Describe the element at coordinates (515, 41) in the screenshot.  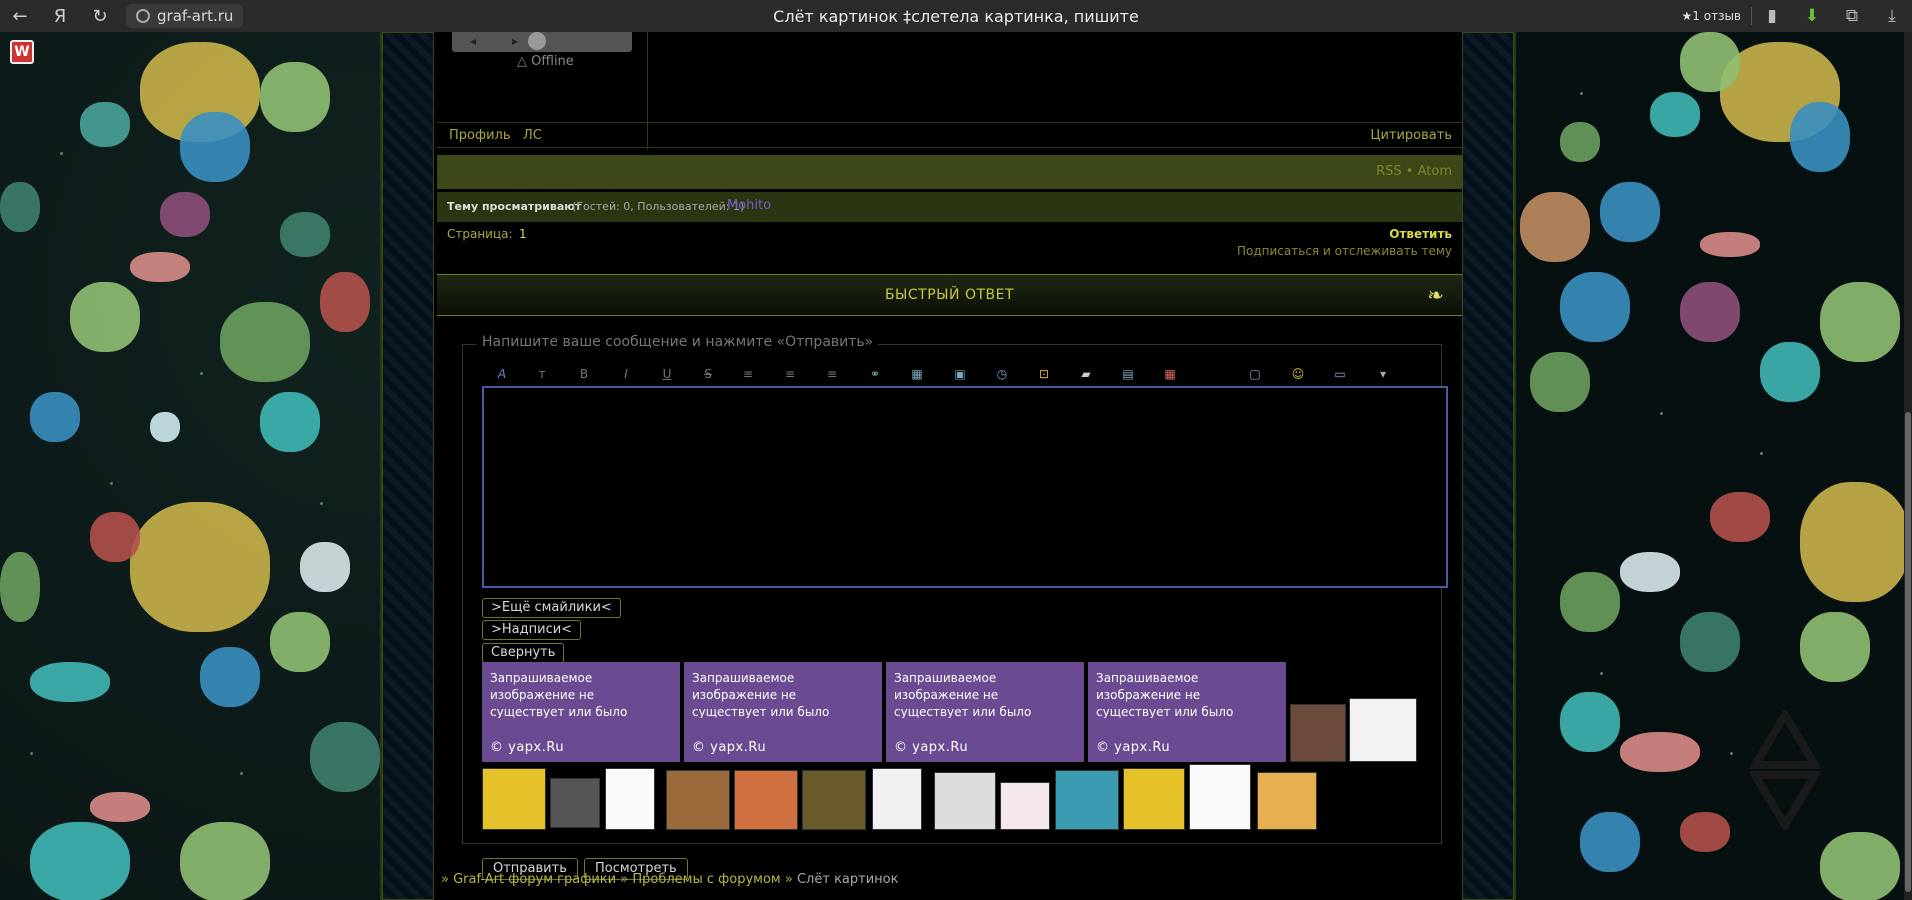
I see `play-icon: ▸` at that location.